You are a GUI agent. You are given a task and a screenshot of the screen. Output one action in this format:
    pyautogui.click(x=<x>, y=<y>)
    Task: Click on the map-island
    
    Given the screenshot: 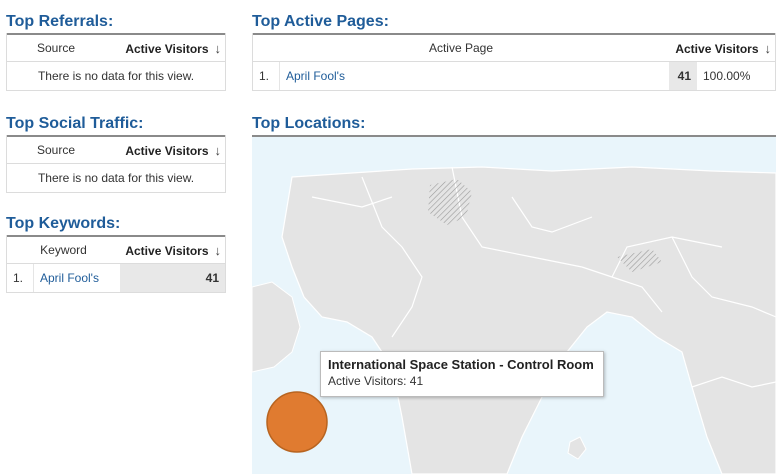 What is the action you would take?
    pyautogui.click(x=577, y=448)
    